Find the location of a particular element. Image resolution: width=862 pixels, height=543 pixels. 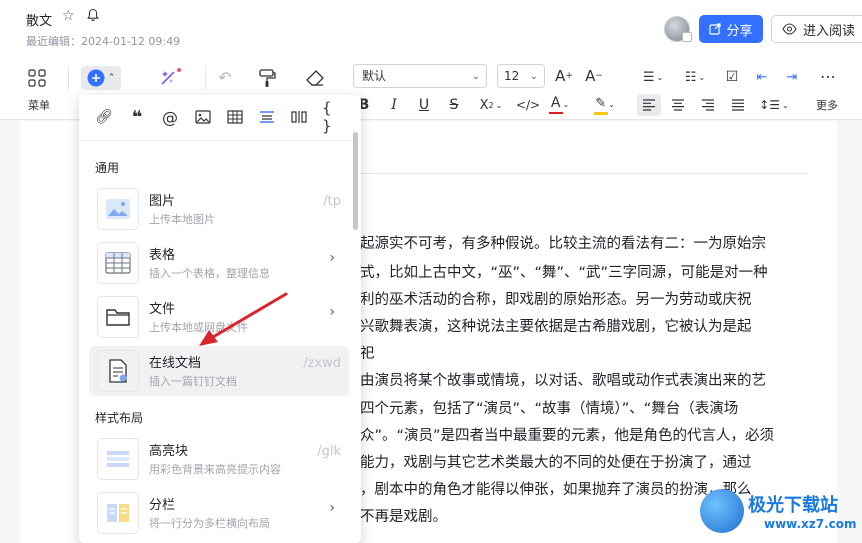

watermark: 极光下载站 www.xz7.com is located at coordinates (780, 512).